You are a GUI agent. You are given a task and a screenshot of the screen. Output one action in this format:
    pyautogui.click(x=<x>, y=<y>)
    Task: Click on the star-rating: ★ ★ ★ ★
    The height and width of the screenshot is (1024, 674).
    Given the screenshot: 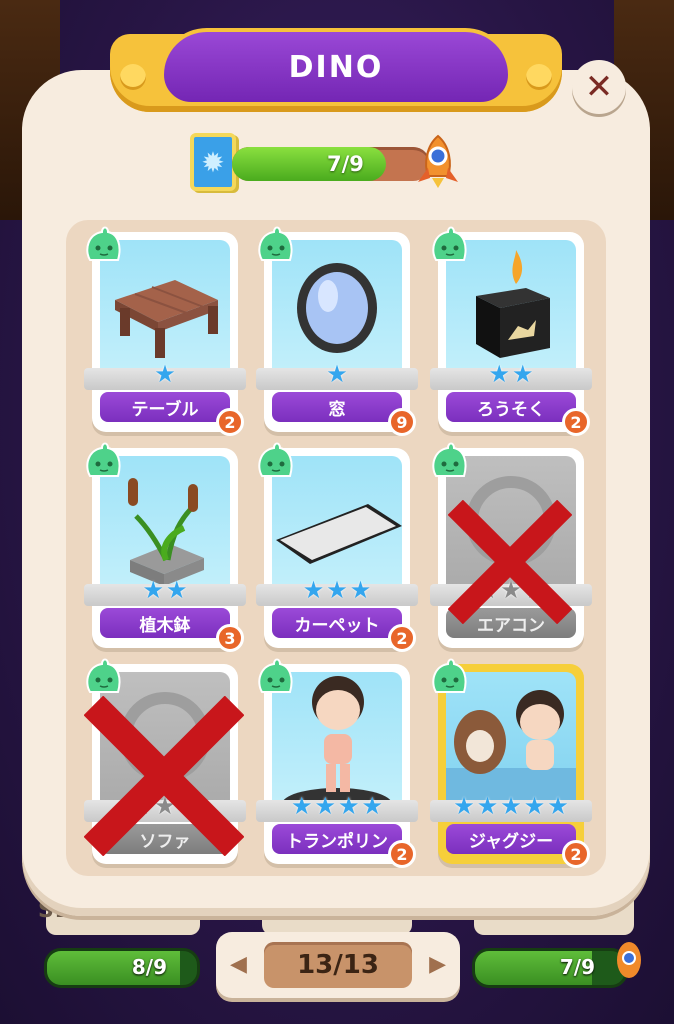 What is the action you would take?
    pyautogui.click(x=337, y=808)
    